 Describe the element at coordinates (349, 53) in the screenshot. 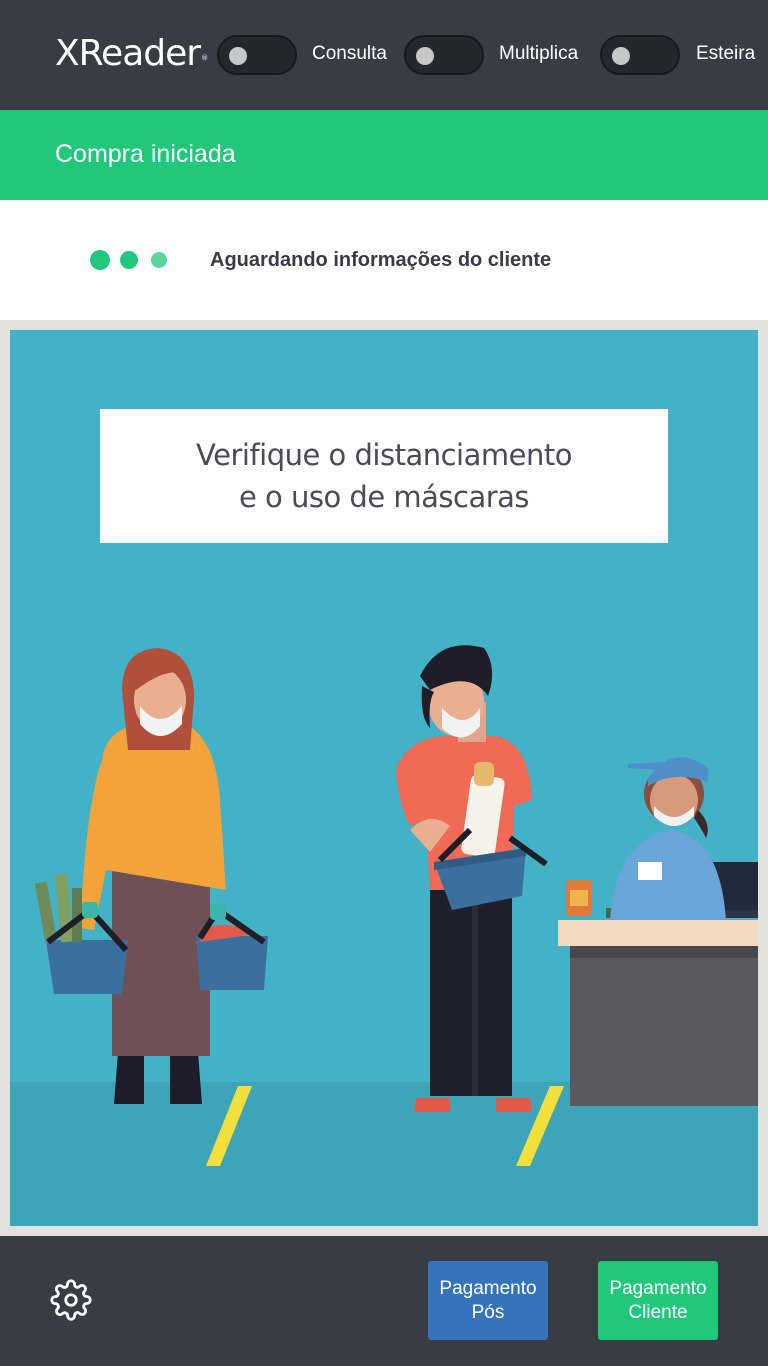

I see `toggle-consulta-label: Consulta` at that location.